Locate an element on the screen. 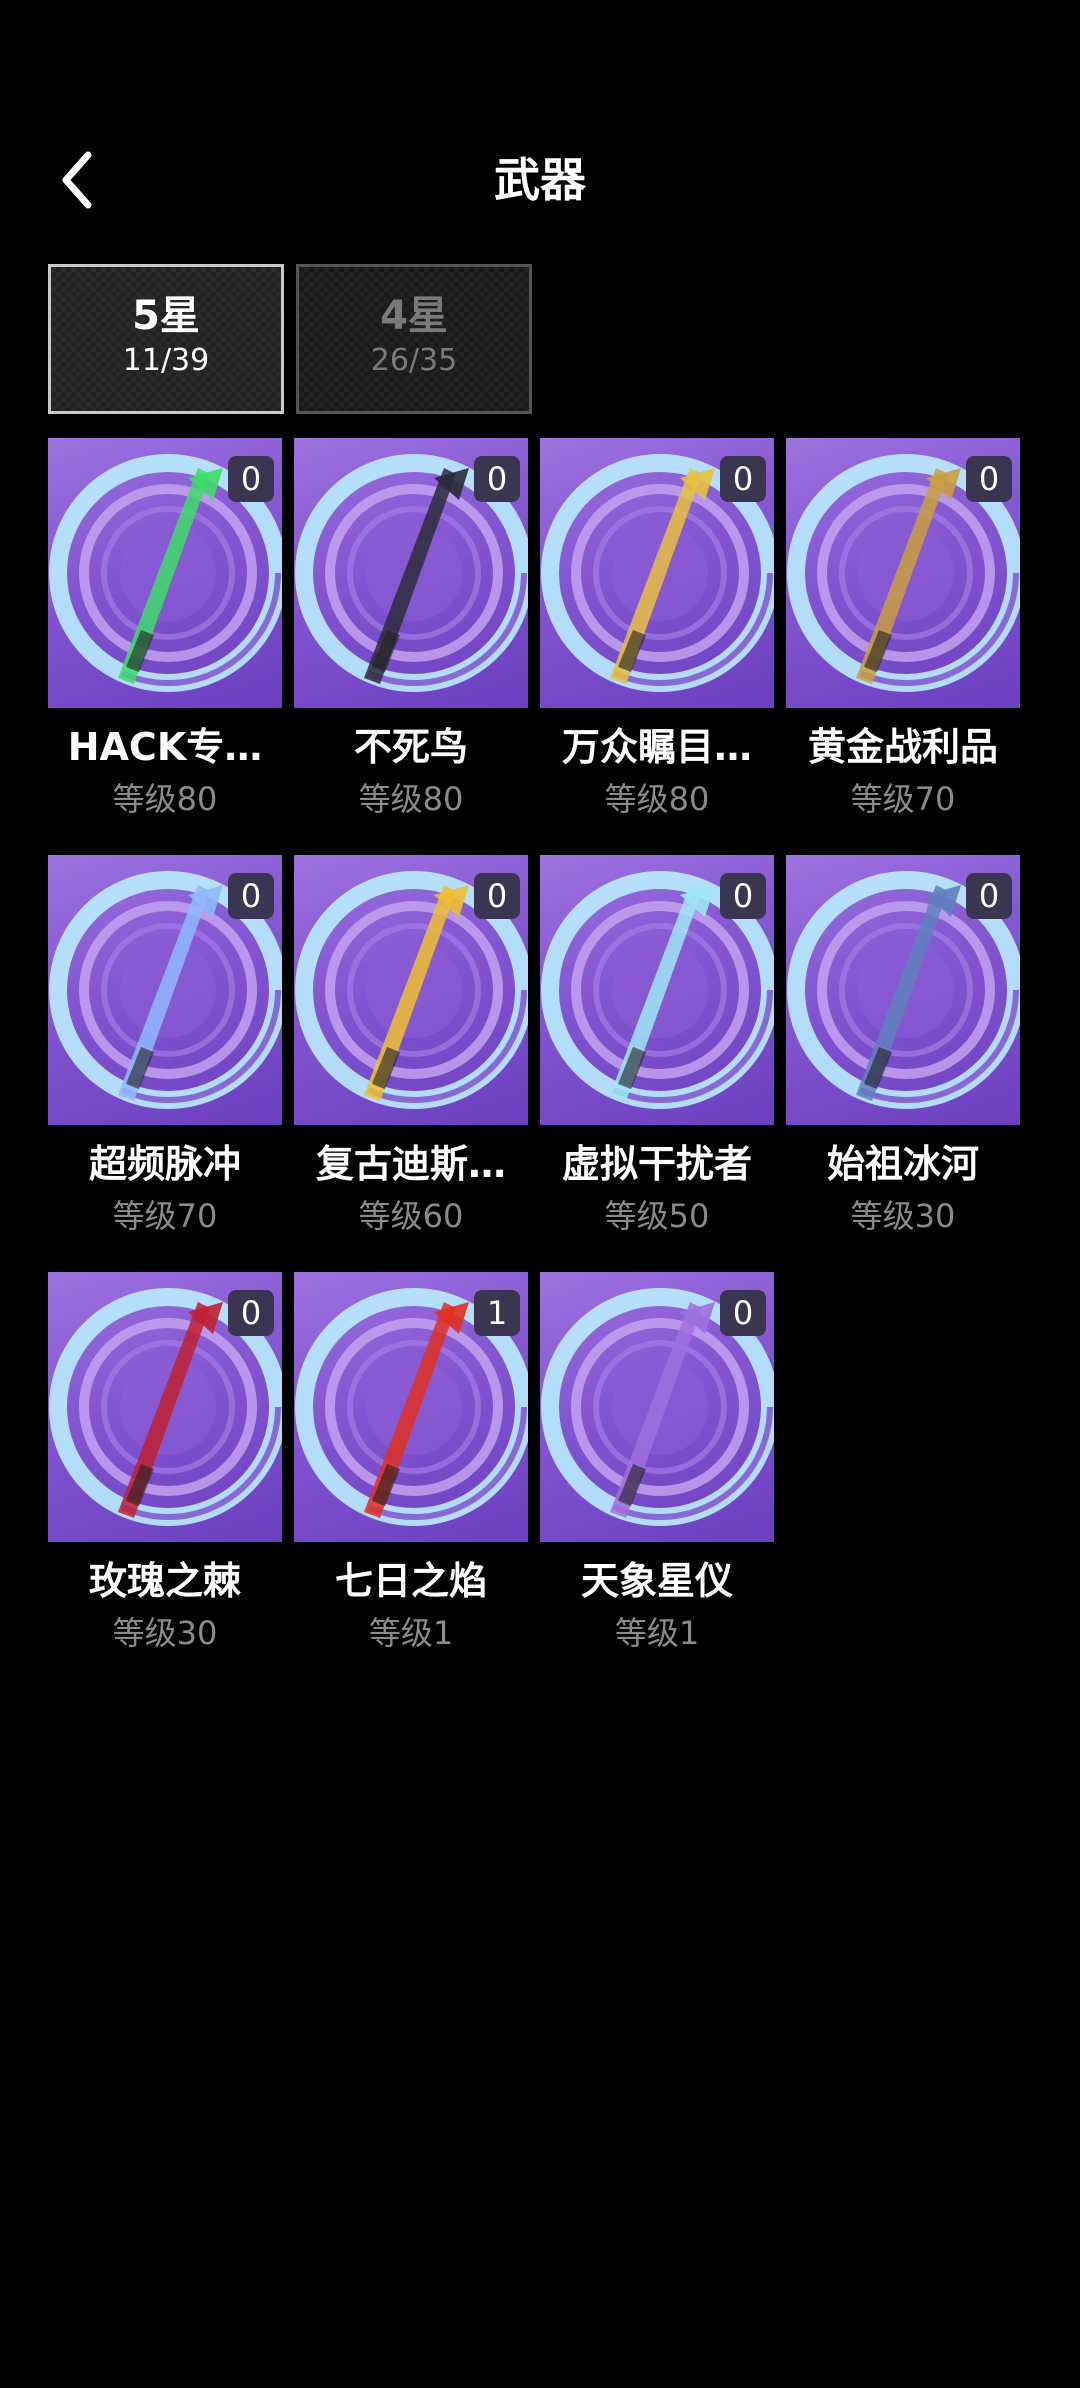 Image resolution: width=1080 pixels, height=2388 pixels. weapon-level: 等级60 is located at coordinates (411, 1216).